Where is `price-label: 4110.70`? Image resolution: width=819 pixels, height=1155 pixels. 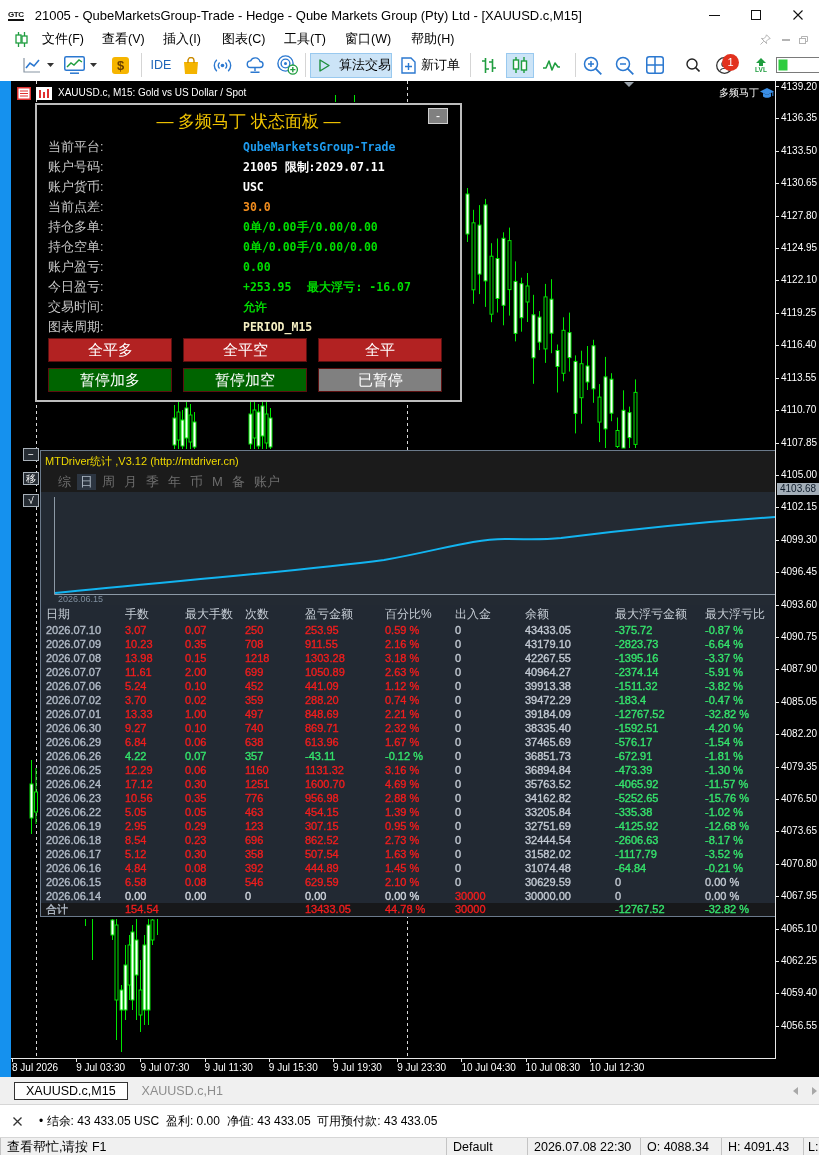 price-label: 4110.70 is located at coordinates (799, 410).